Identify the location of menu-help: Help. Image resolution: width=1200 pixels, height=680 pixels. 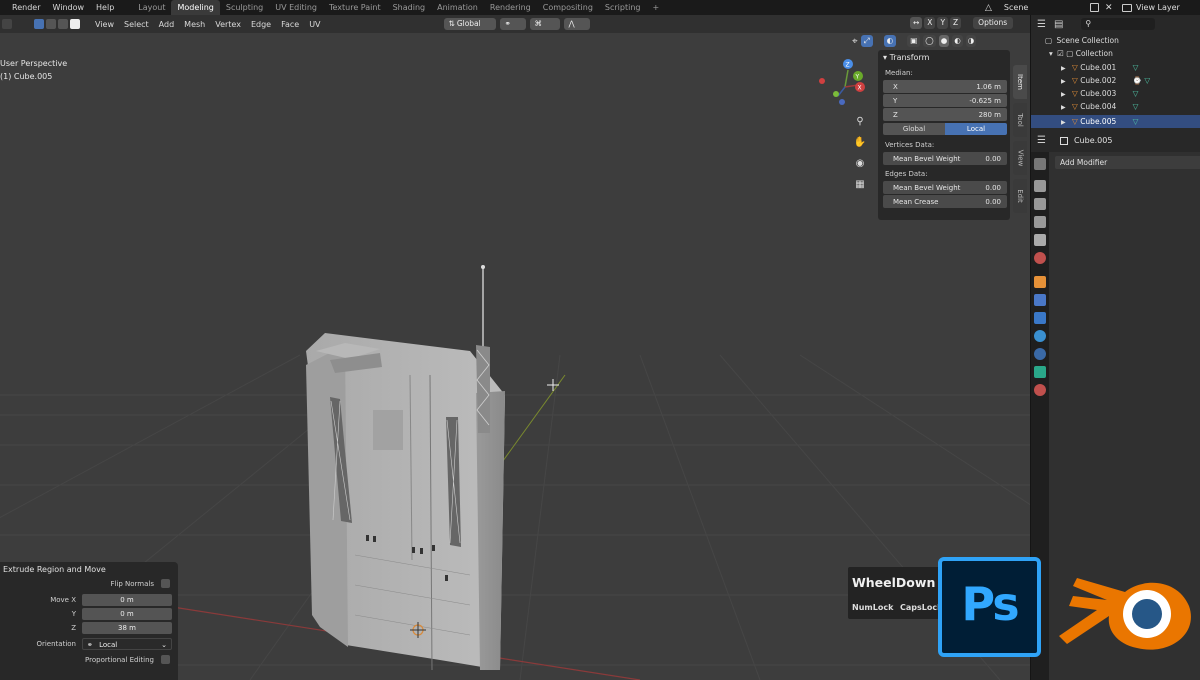
(105, 7).